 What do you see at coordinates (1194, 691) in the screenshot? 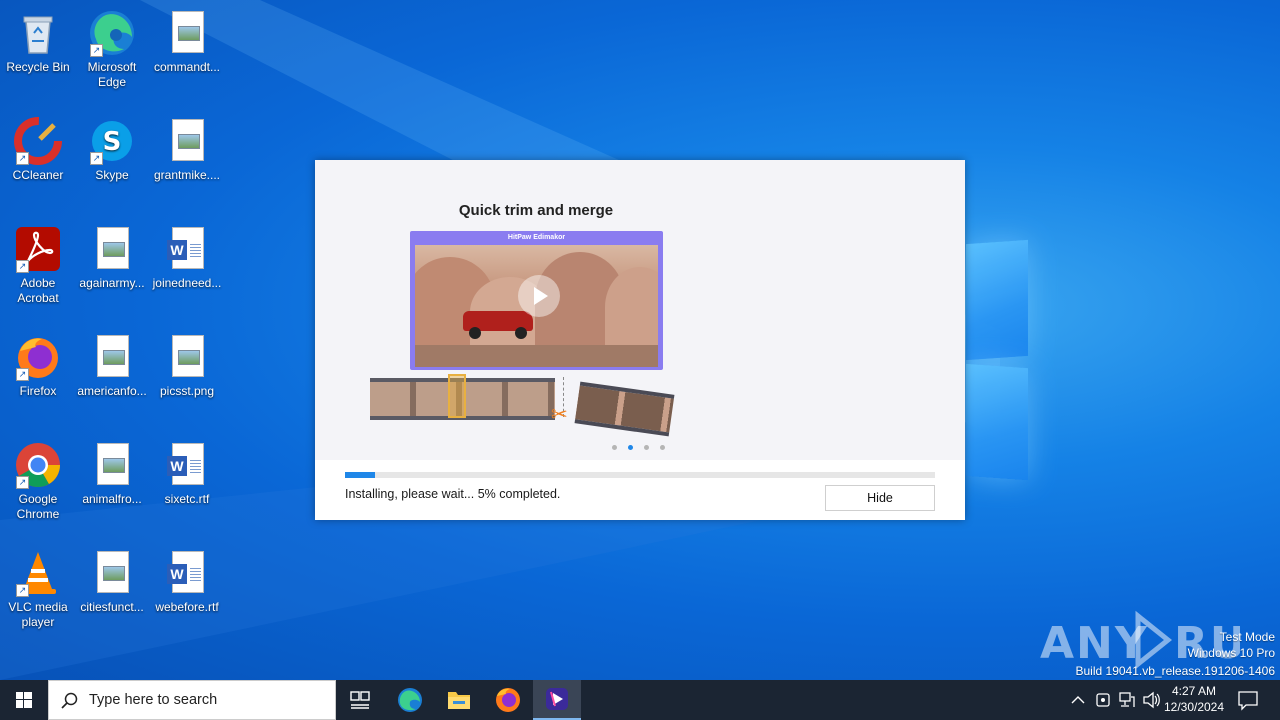
I see `clock-time: 4:27 AM` at bounding box center [1194, 691].